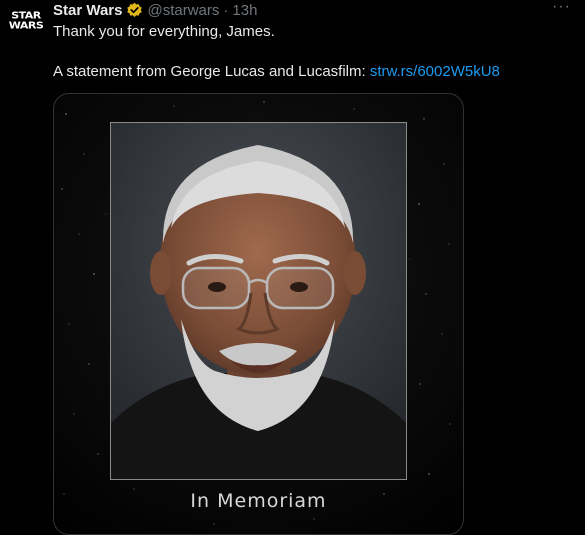 This screenshot has width=585, height=535. I want to click on timestamp: 13h, so click(244, 10).